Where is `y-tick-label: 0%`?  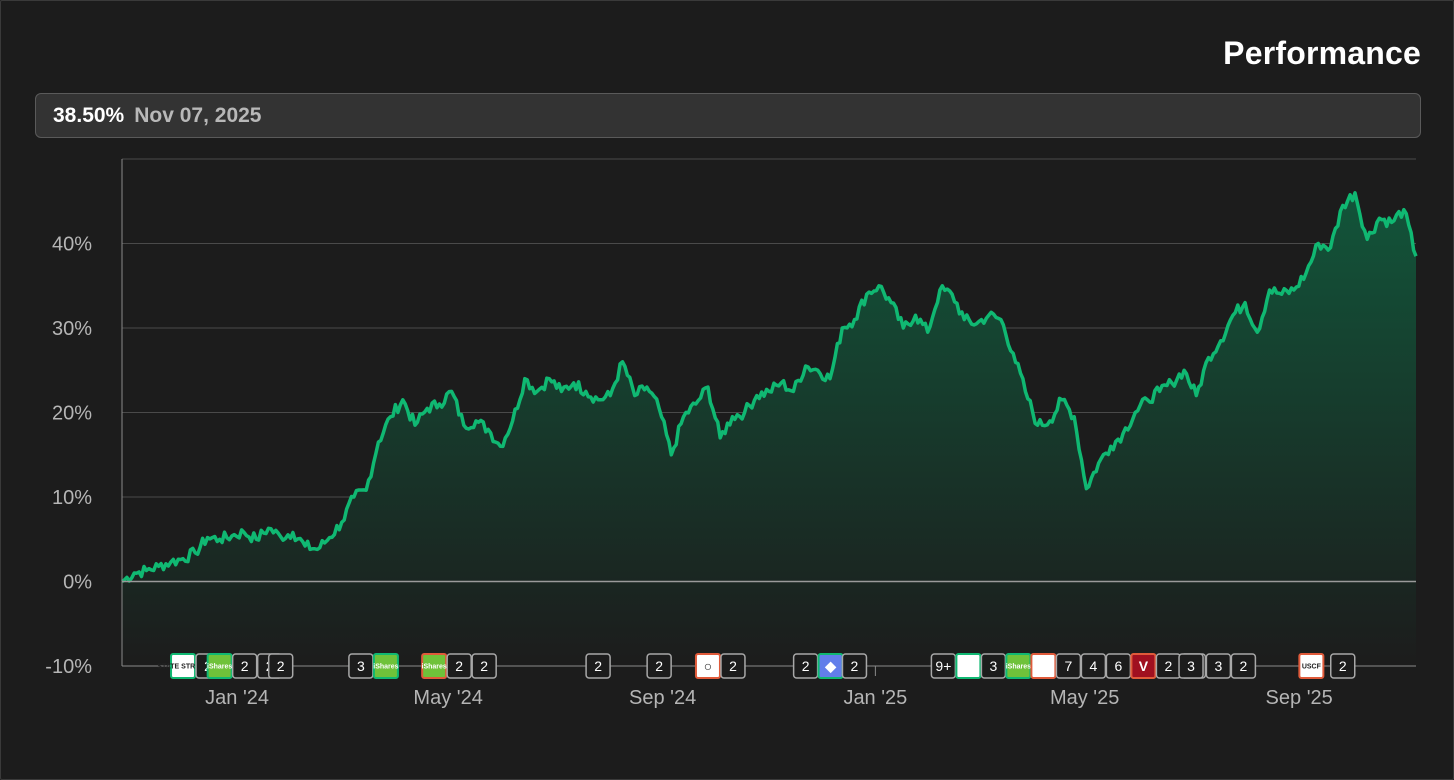
y-tick-label: 0% is located at coordinates (77, 583).